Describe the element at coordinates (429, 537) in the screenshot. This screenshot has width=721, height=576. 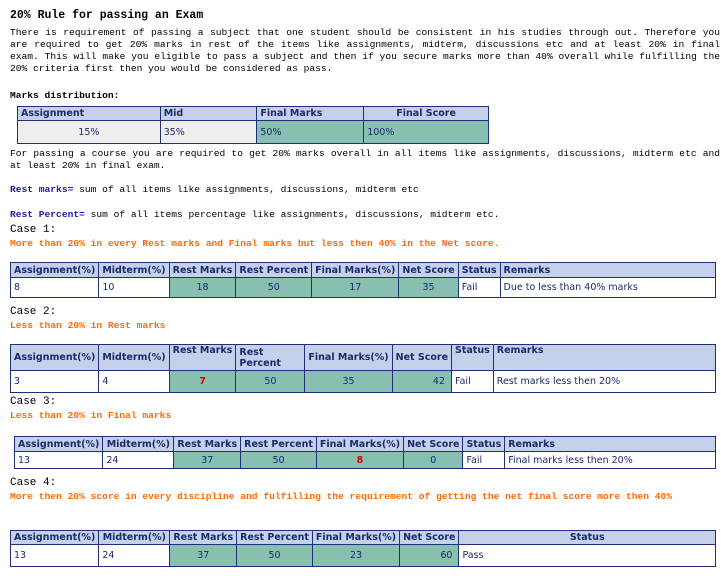
I see `case-4-header-net-score: Net Score` at that location.